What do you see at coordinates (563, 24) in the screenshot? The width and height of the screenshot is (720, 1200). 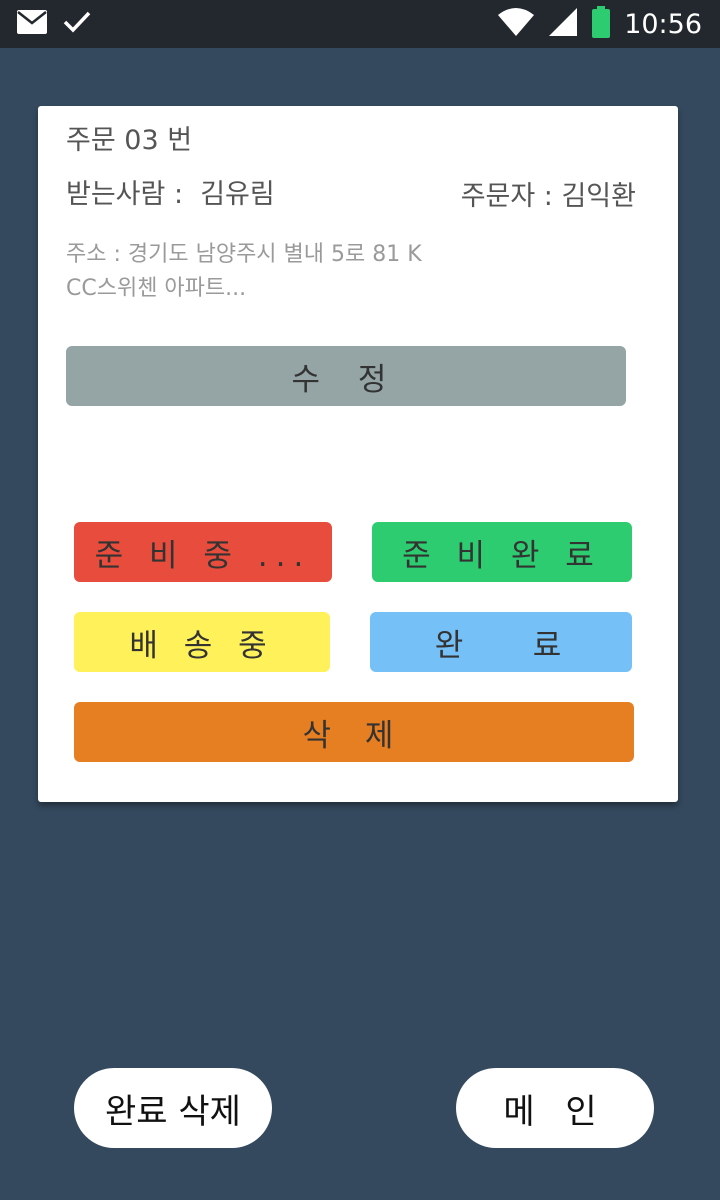 I see `signal-icon` at bounding box center [563, 24].